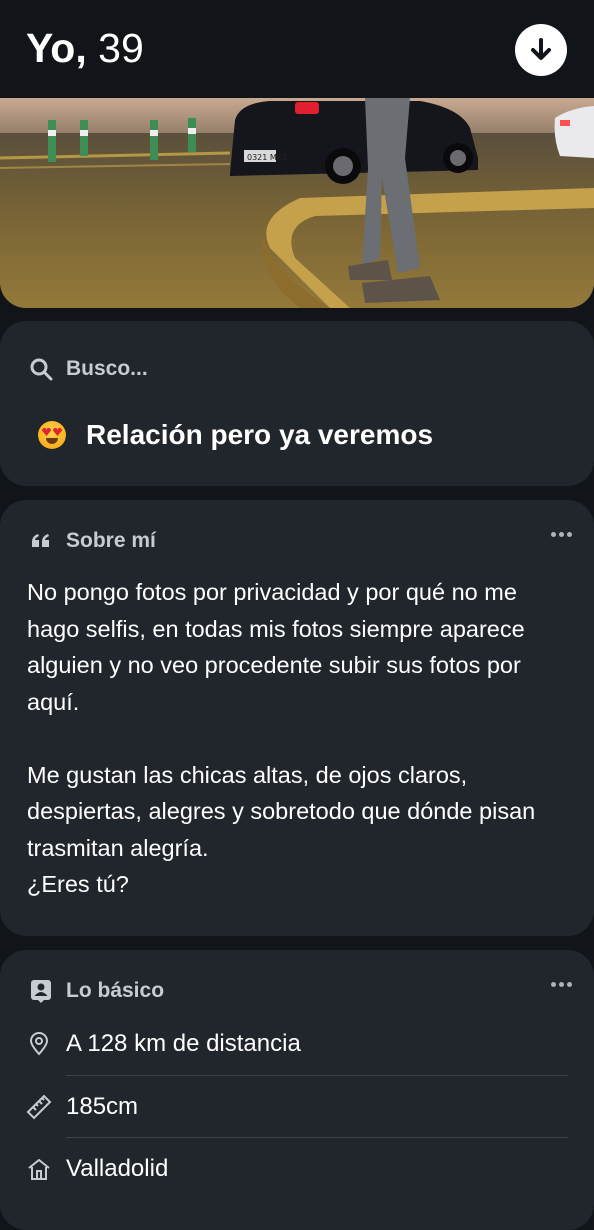 The image size is (594, 1230). What do you see at coordinates (260, 434) in the screenshot?
I see `looking-for-value: Relación pero ya veremos` at bounding box center [260, 434].